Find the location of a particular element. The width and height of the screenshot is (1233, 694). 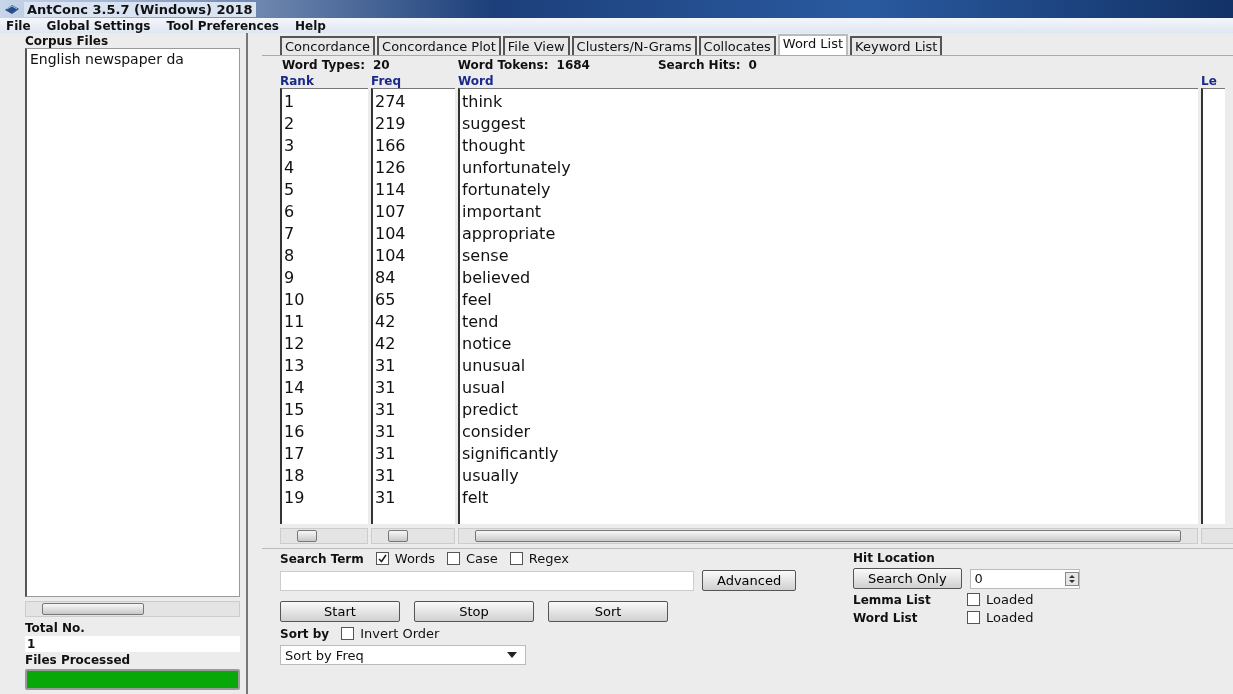

checkbox-label: Words is located at coordinates (414, 558).